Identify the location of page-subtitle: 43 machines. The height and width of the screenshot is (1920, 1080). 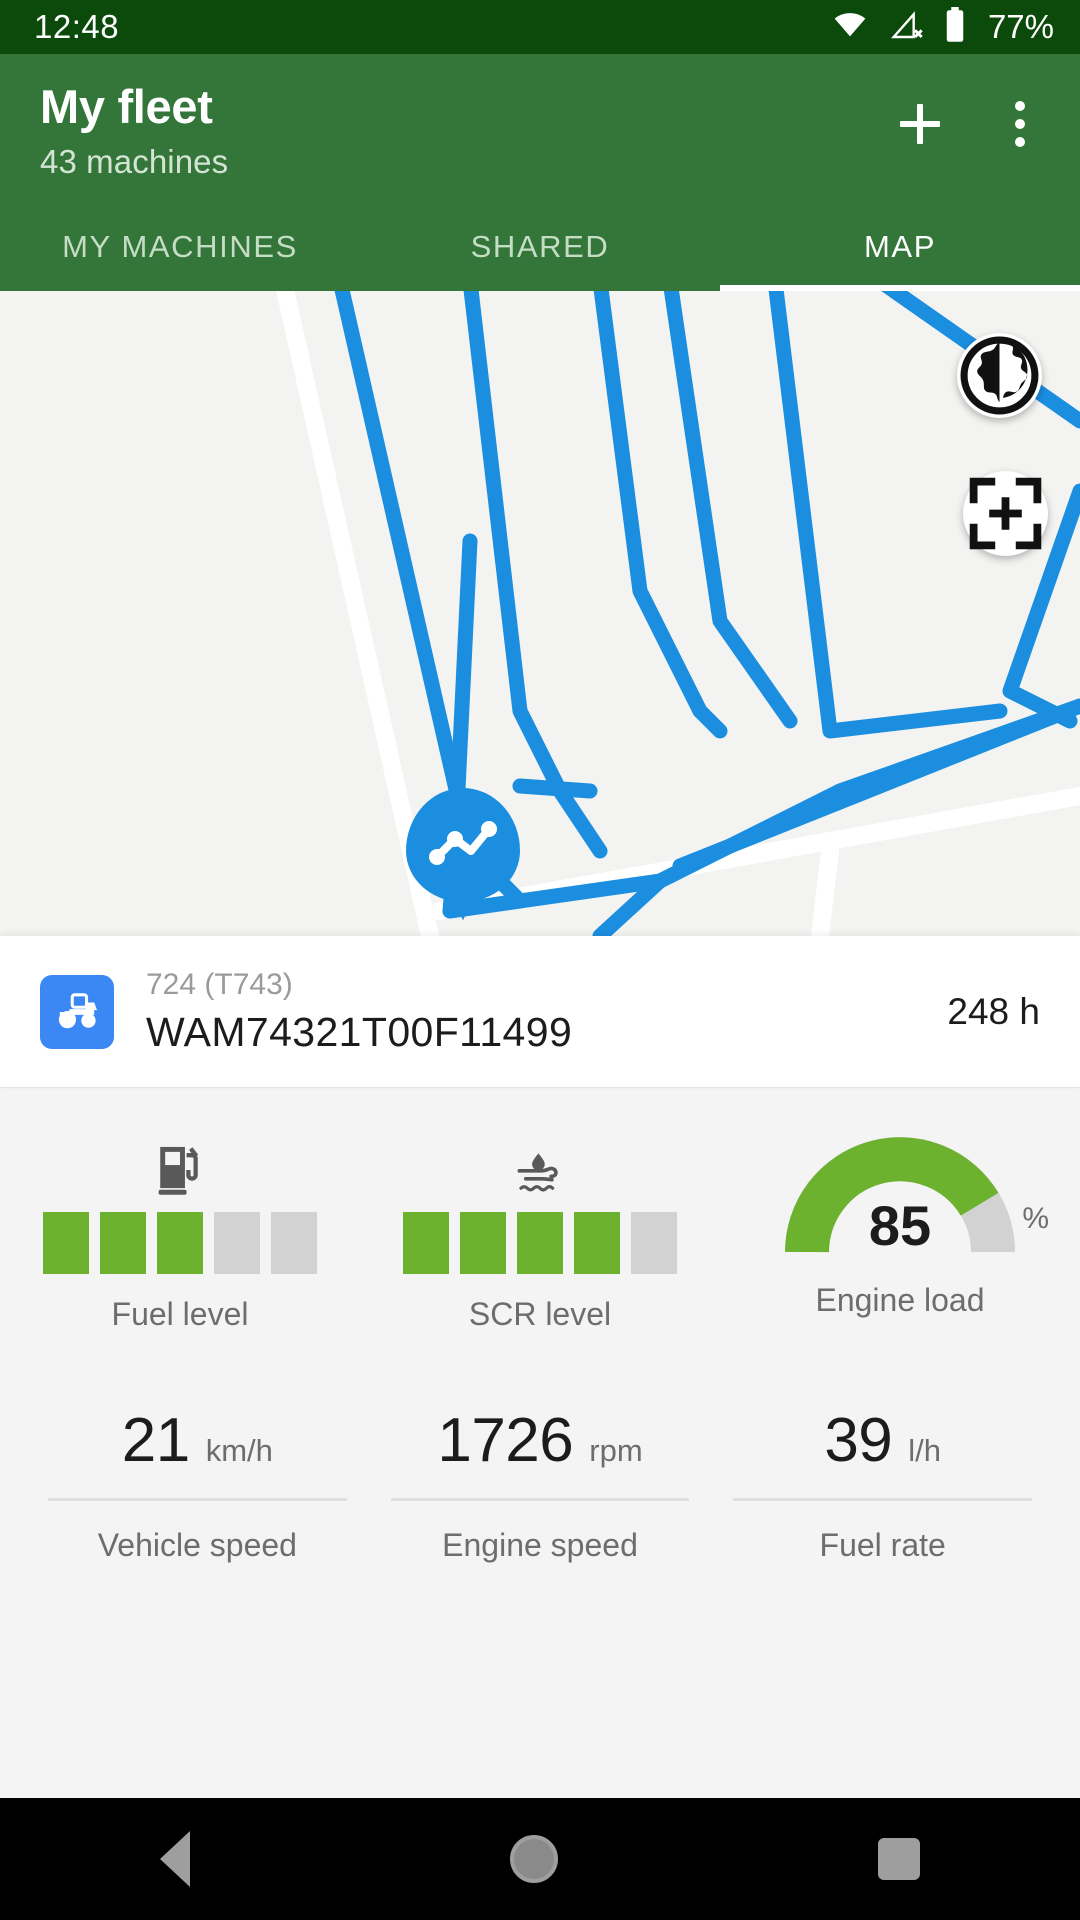
(134, 162).